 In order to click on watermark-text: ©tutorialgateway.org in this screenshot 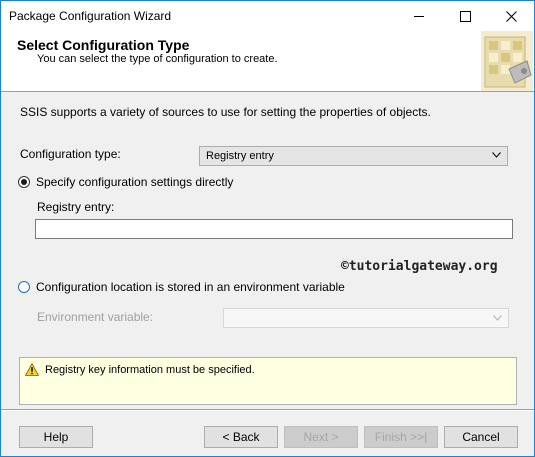, I will do `click(419, 266)`.